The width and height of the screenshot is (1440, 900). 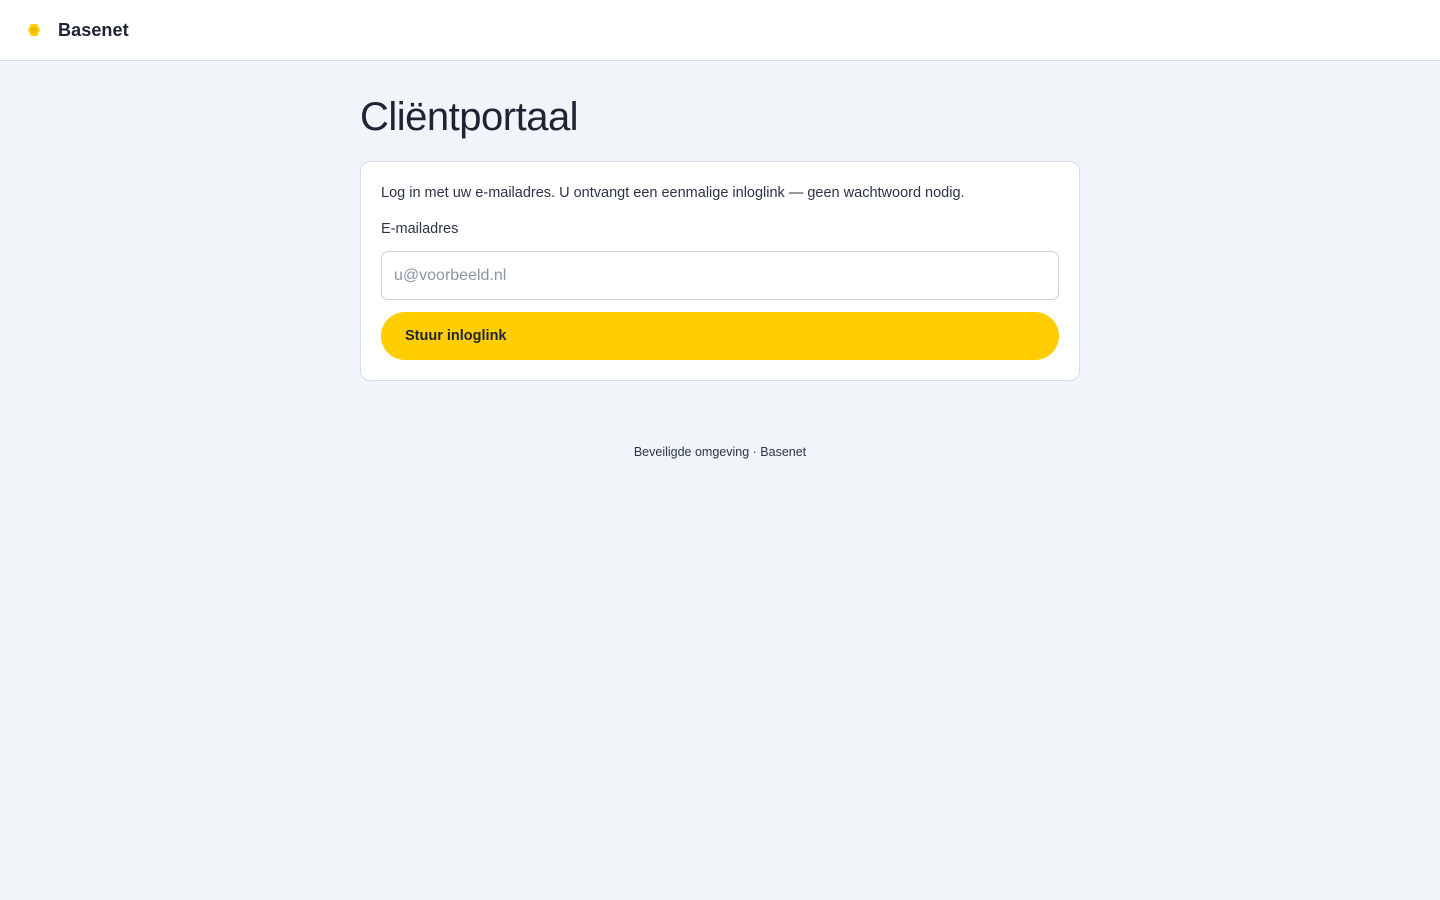 What do you see at coordinates (420, 229) in the screenshot?
I see `email-label: E-mailadres` at bounding box center [420, 229].